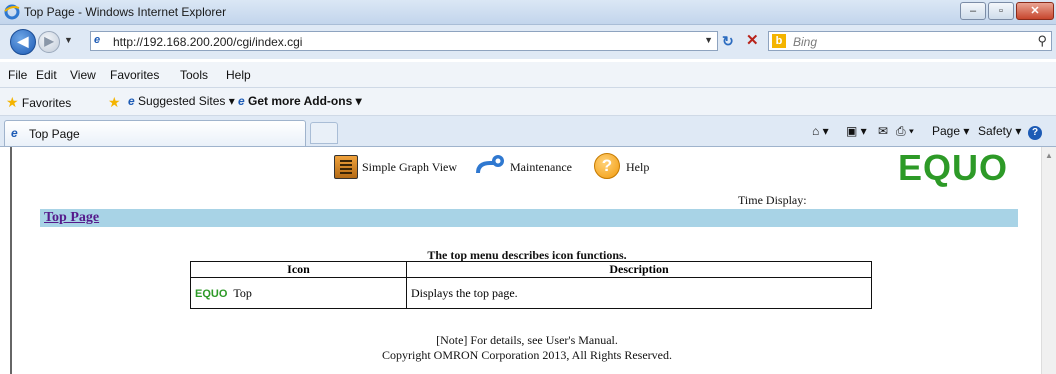 This screenshot has width=1056, height=374. Describe the element at coordinates (527, 340) in the screenshot. I see `note-text: [Note] For details, see User's Manual.` at that location.